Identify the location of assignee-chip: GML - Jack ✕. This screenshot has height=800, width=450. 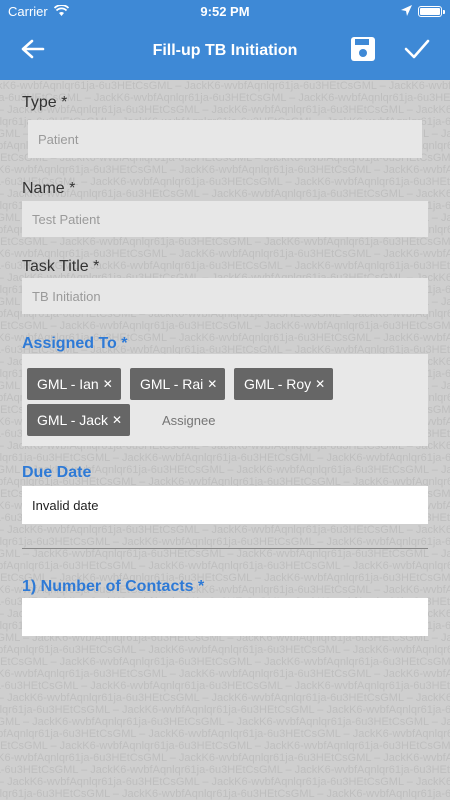
(79, 420).